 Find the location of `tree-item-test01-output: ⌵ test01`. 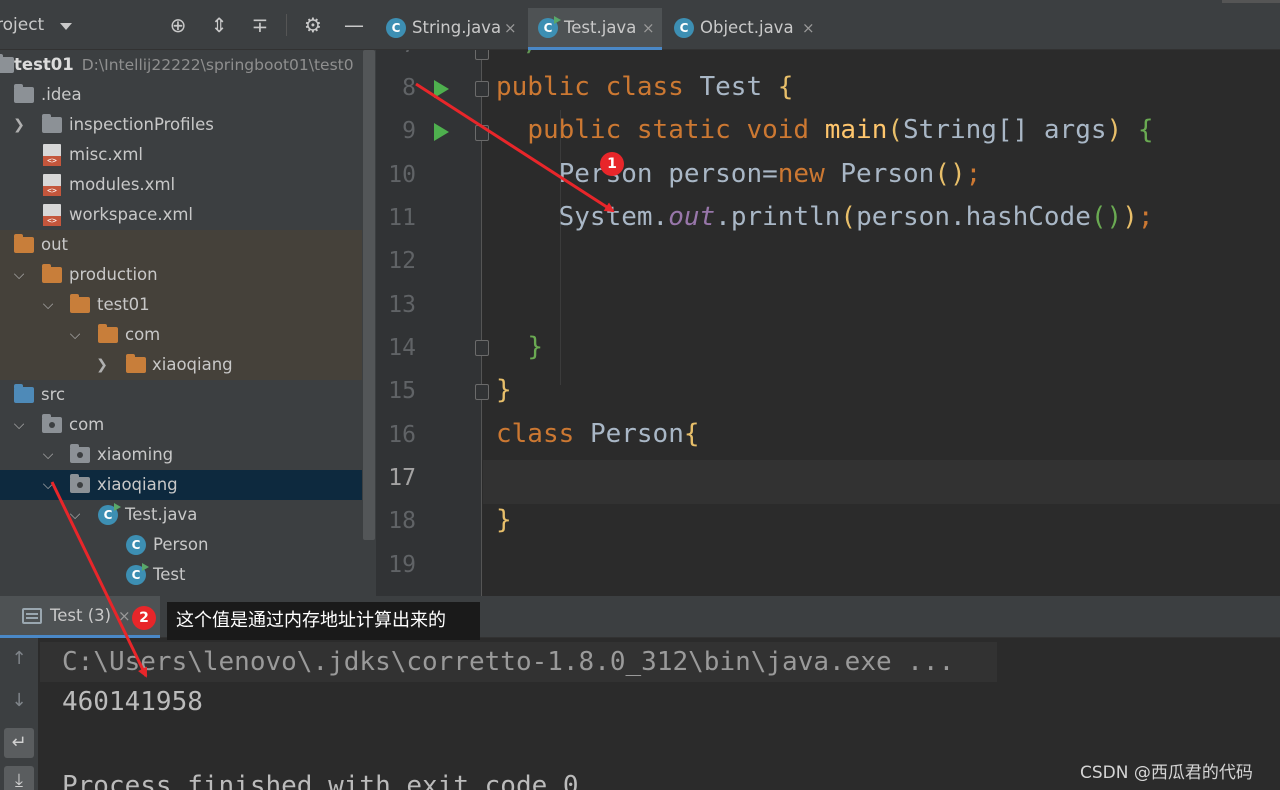

tree-item-test01-output: ⌵ test01 is located at coordinates (181, 305).